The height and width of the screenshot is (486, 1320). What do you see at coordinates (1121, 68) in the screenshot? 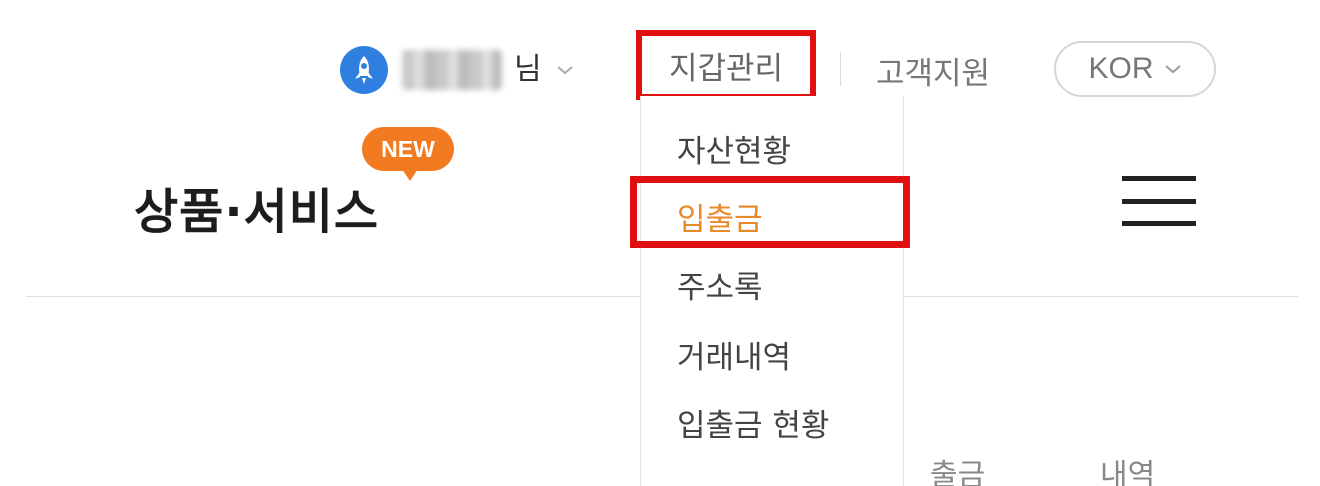
I see `language-value: KOR` at bounding box center [1121, 68].